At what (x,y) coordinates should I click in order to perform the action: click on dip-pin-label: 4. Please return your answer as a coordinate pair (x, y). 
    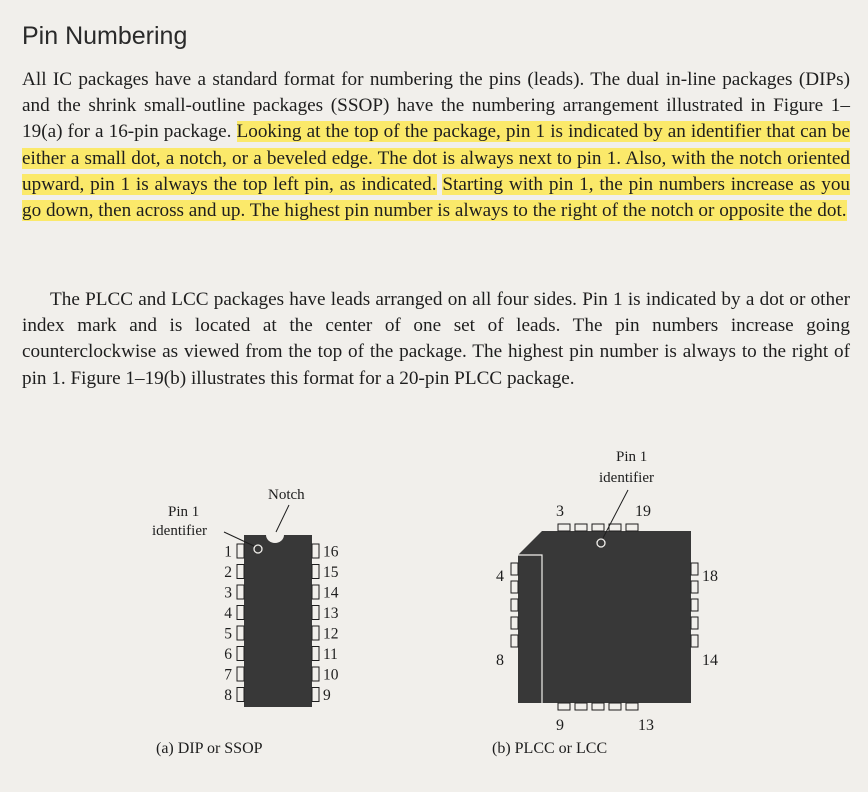
    Looking at the image, I should click on (228, 613).